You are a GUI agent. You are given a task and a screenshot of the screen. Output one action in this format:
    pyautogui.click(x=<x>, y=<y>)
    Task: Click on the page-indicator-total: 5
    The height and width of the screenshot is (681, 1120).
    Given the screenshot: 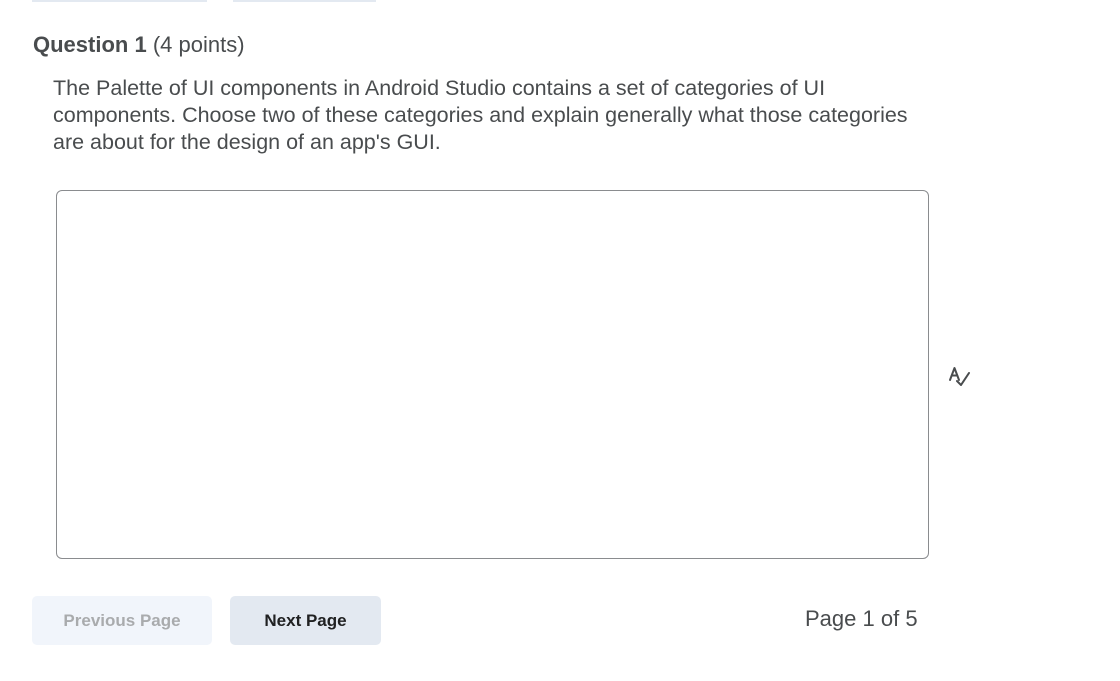 What is the action you would take?
    pyautogui.click(x=911, y=618)
    